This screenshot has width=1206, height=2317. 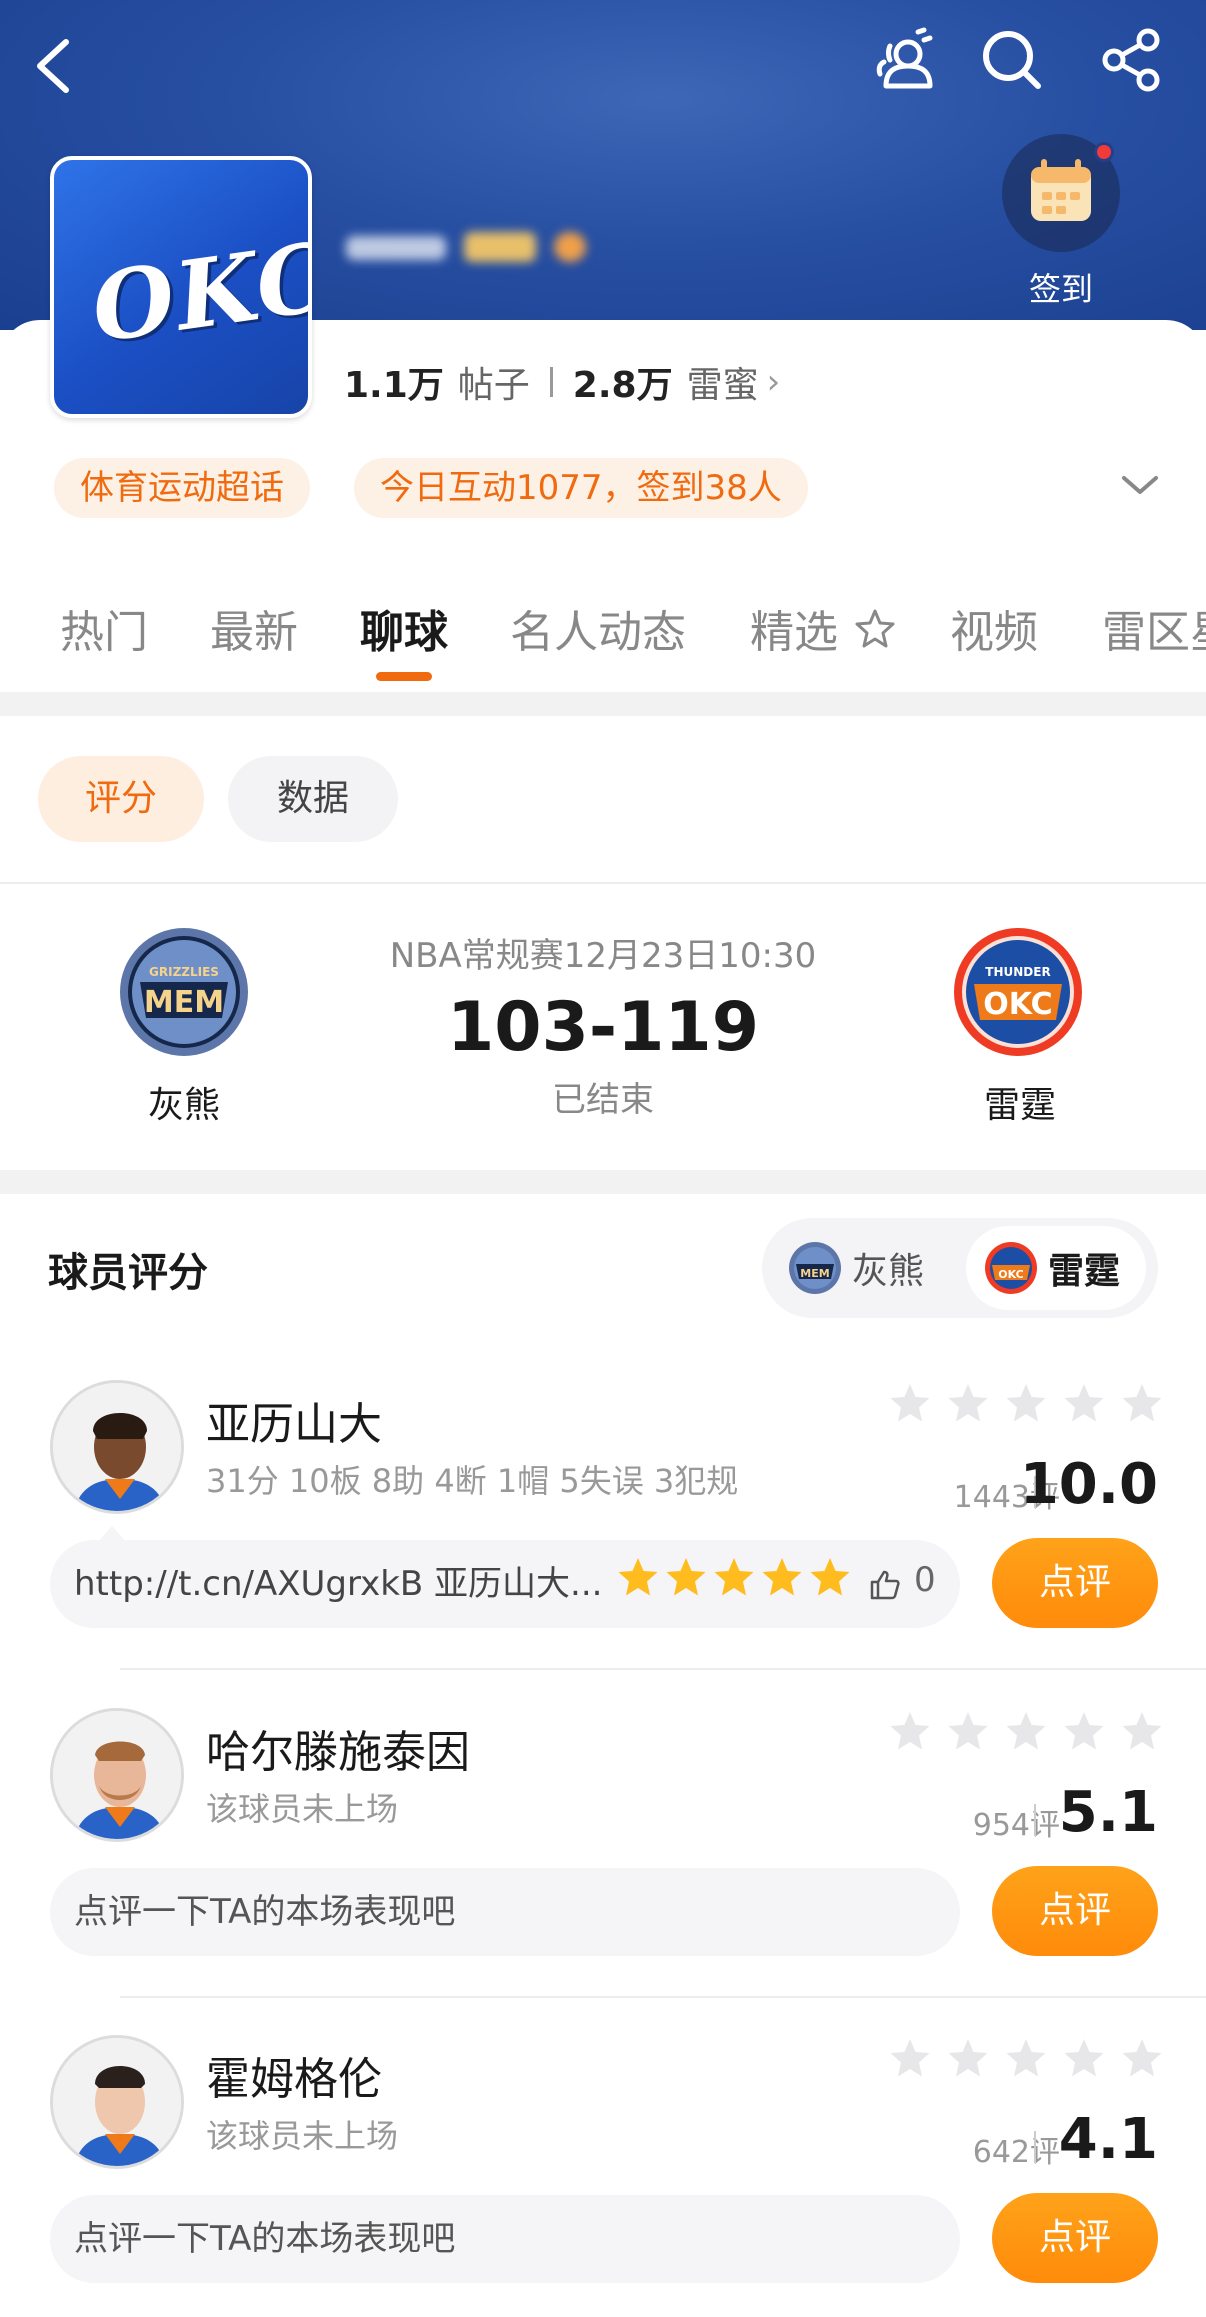 What do you see at coordinates (1012, 60) in the screenshot?
I see `search-icon` at bounding box center [1012, 60].